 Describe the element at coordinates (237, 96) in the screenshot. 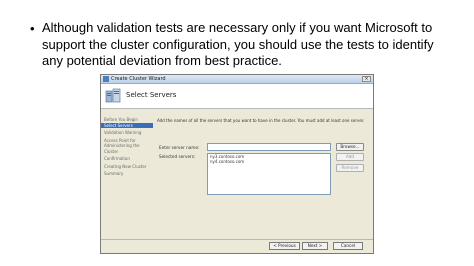

I see `wizard-header: Select Servers` at that location.